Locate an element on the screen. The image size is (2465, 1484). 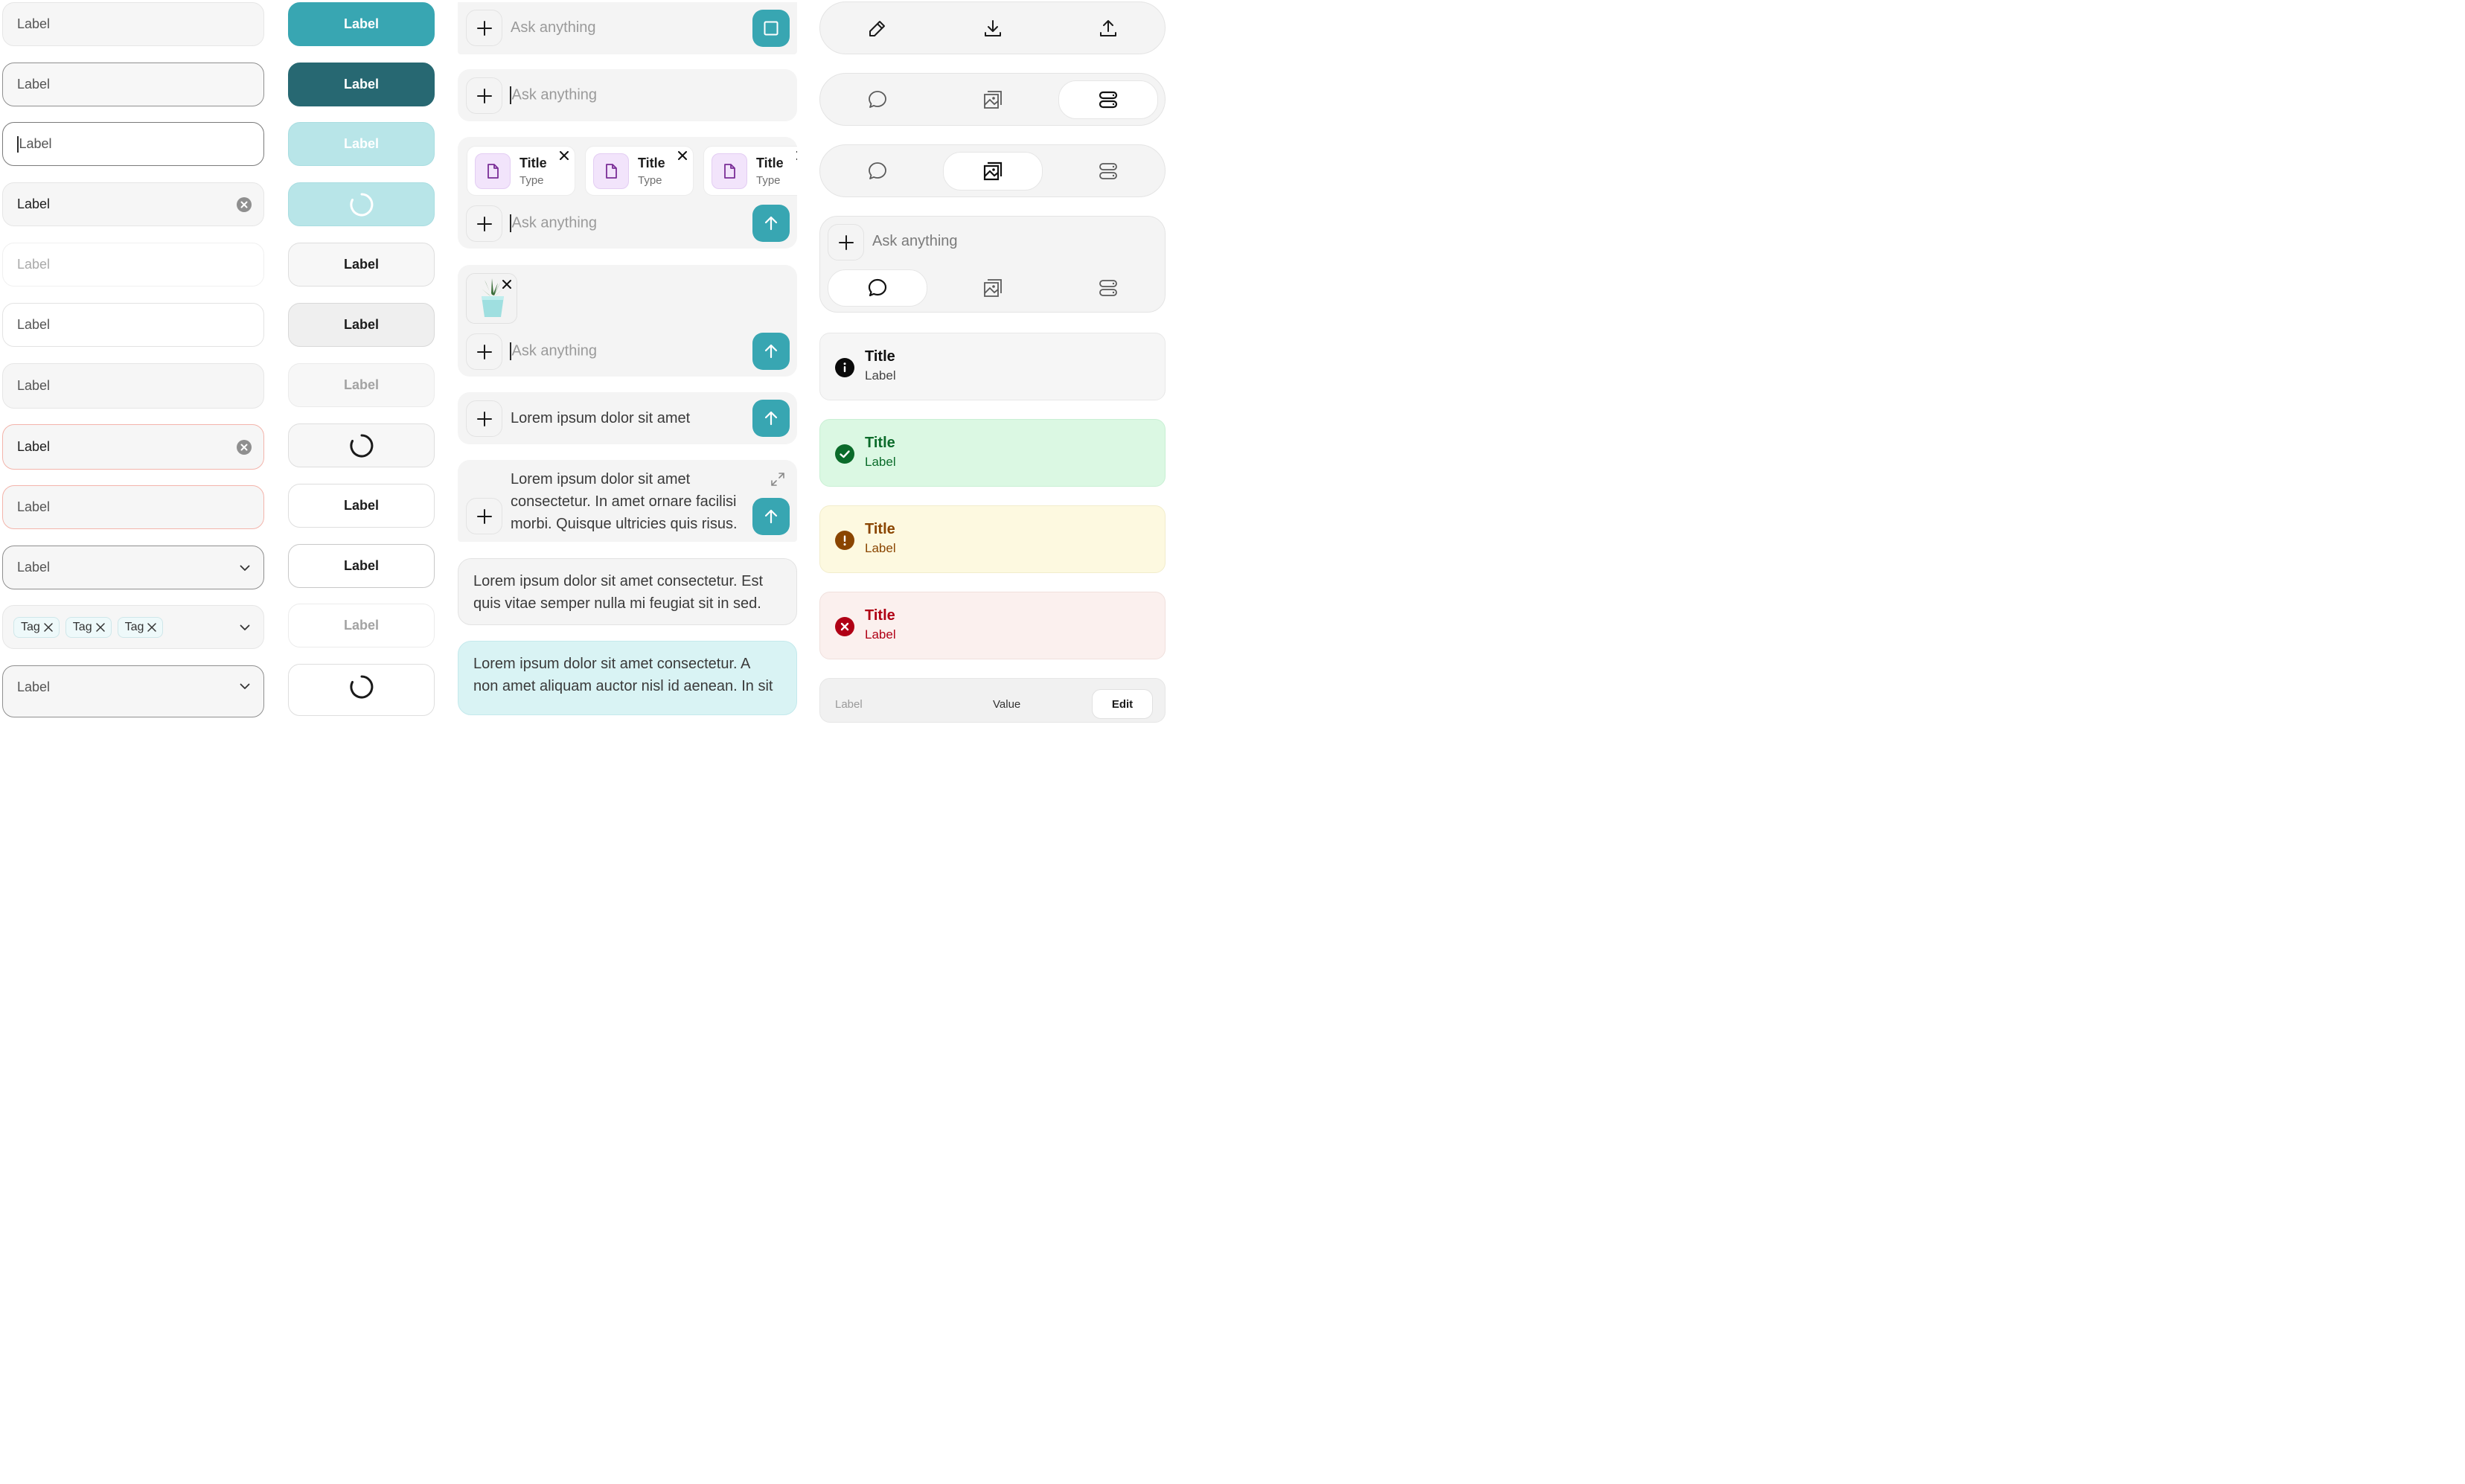
upload-icon is located at coordinates (1108, 28).